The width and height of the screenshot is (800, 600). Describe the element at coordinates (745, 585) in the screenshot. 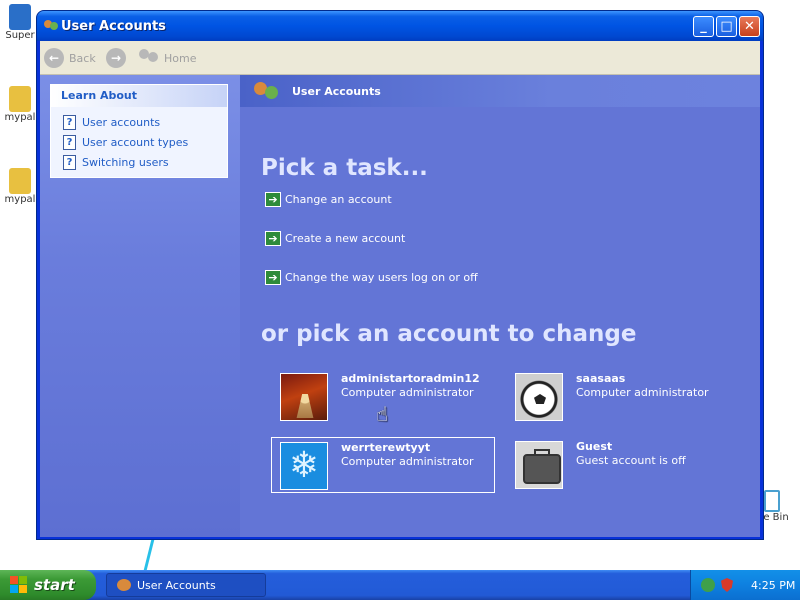

I see `system-tray: 4:25 PM` at that location.